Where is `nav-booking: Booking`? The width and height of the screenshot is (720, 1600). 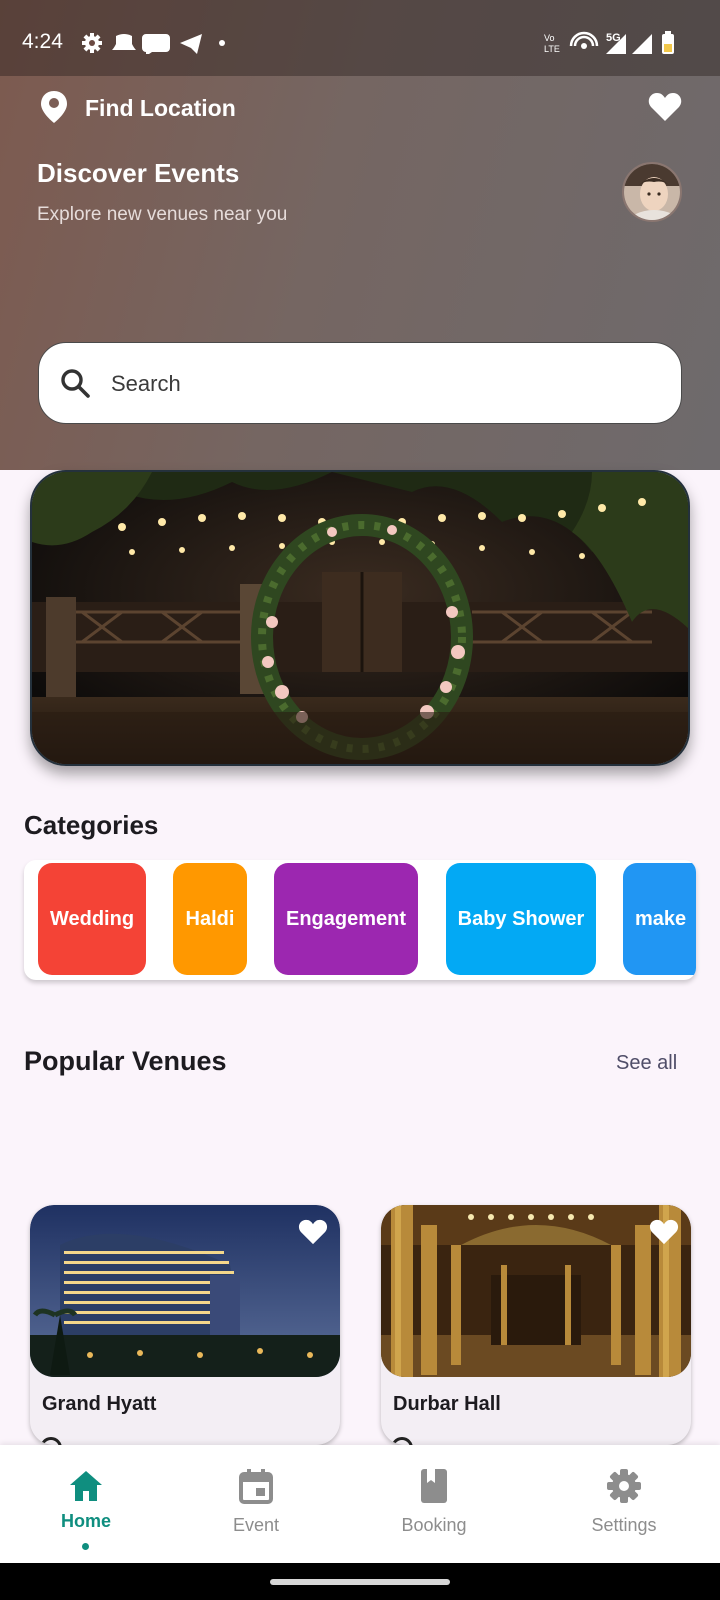
nav-booking: Booking is located at coordinates (434, 1504).